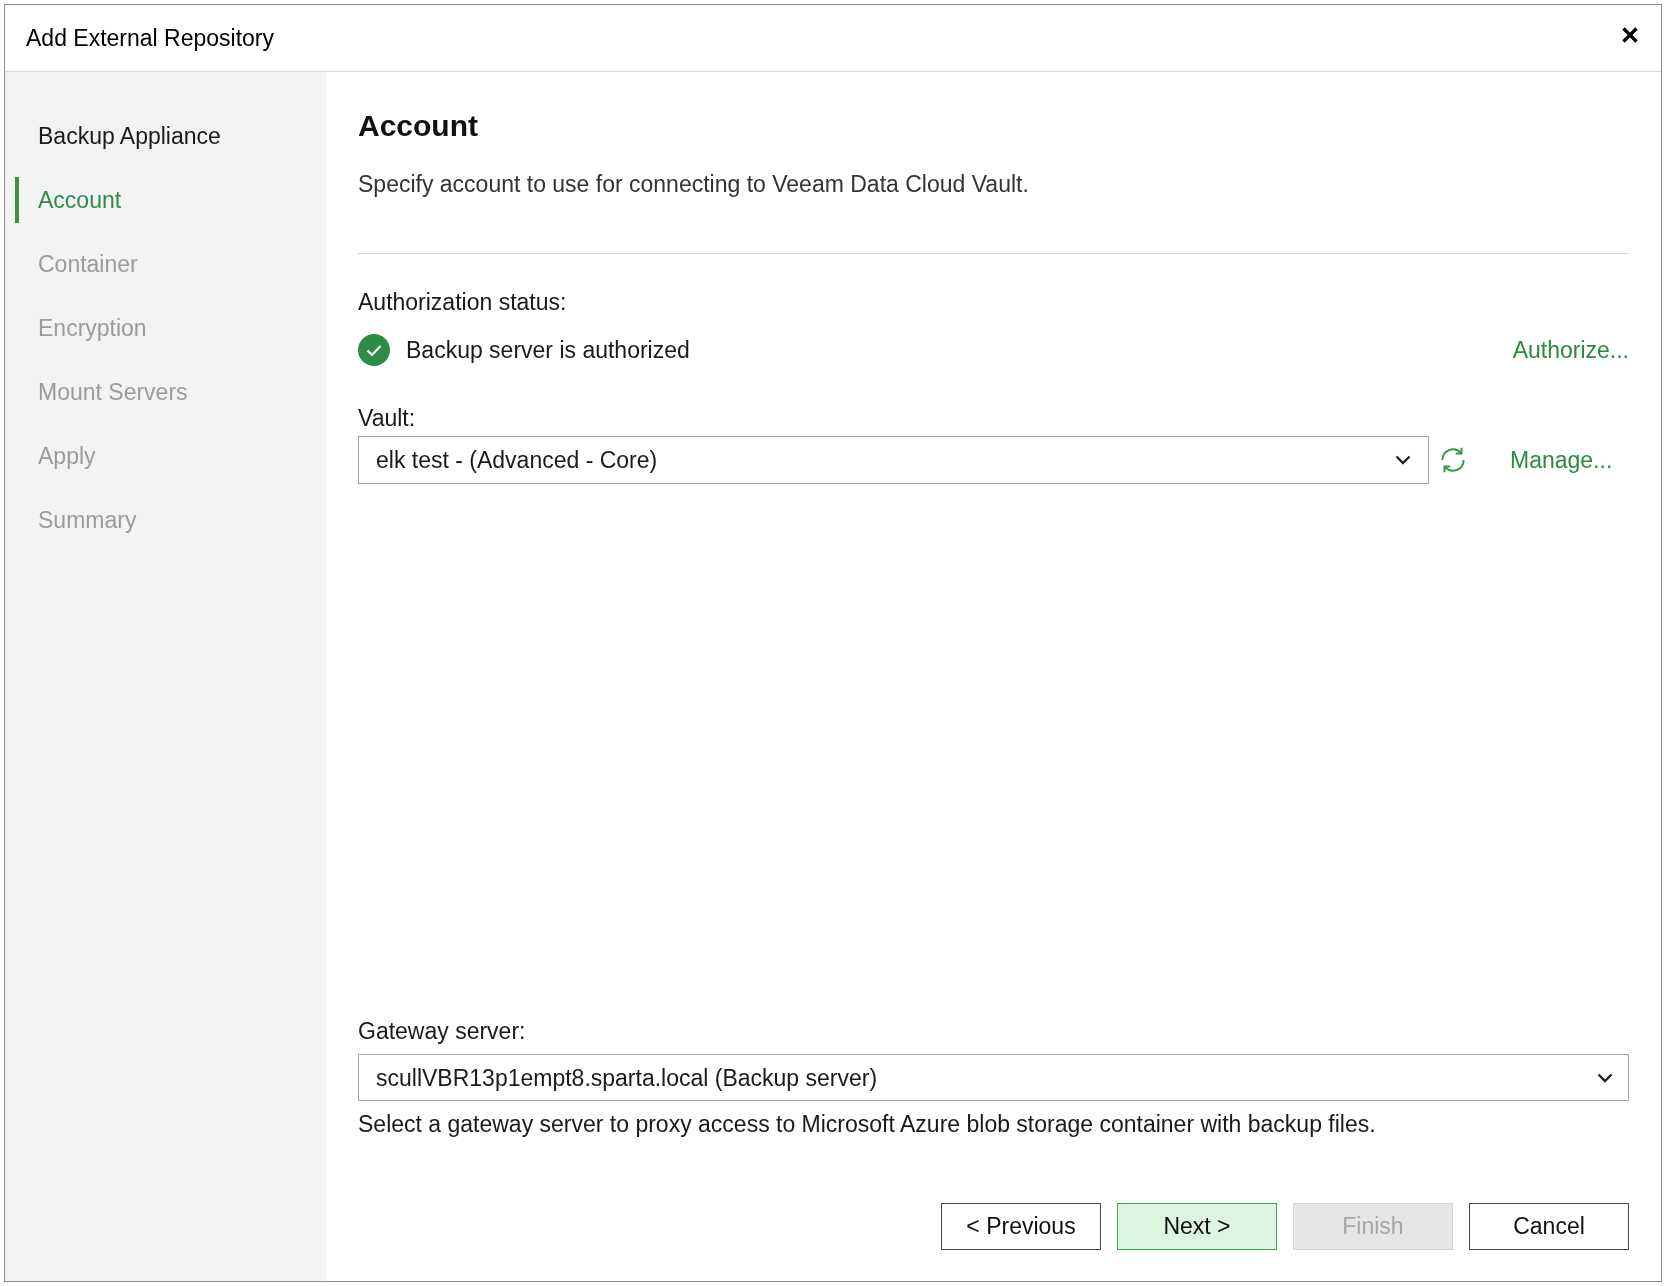 The image size is (1666, 1286). I want to click on status-text: Backup server is authorized, so click(548, 350).